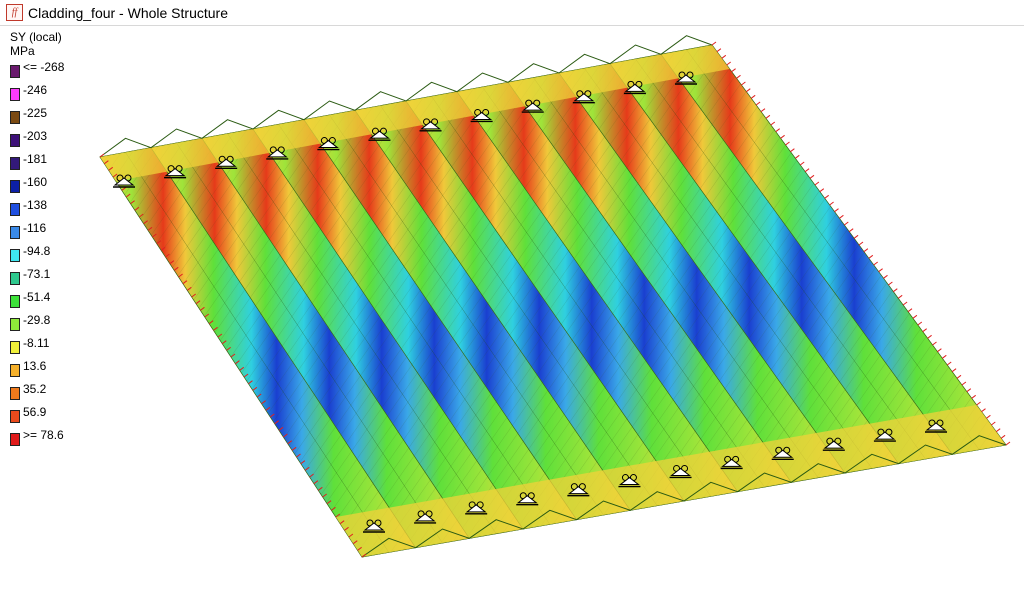 Image resolution: width=1024 pixels, height=611 pixels. What do you see at coordinates (43, 435) in the screenshot?
I see `legend-value-label: >= 78.6` at bounding box center [43, 435].